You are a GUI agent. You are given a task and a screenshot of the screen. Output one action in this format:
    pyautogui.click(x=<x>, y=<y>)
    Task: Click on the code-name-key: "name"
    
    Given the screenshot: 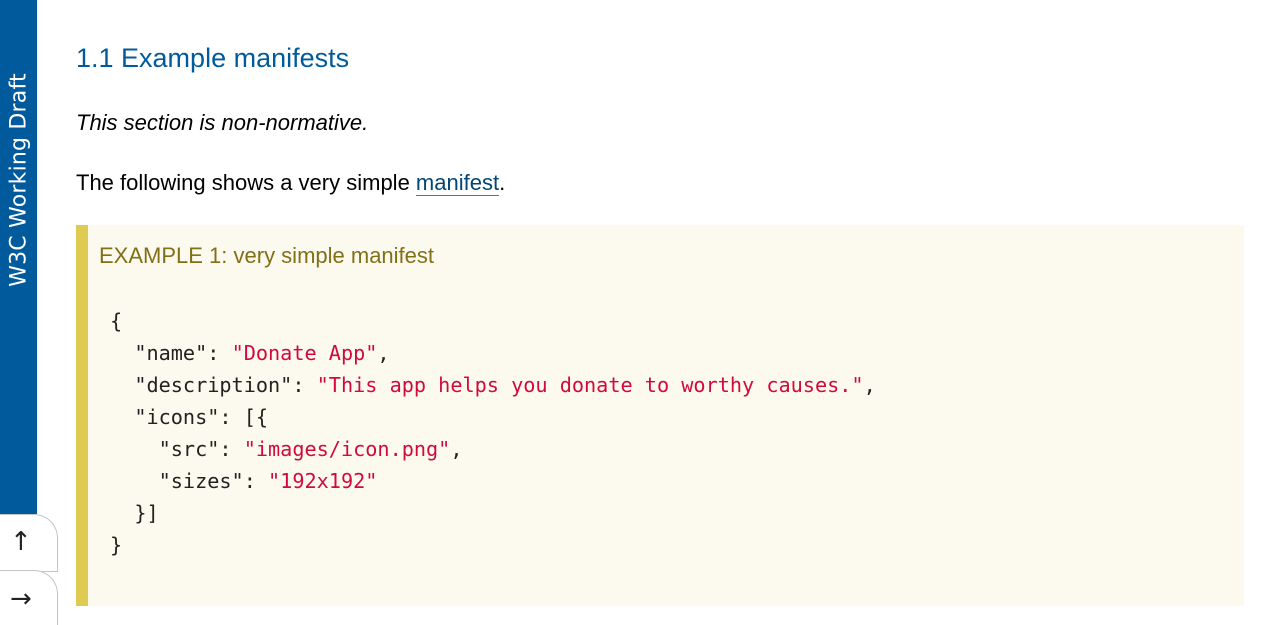 What is the action you would take?
    pyautogui.click(x=171, y=353)
    